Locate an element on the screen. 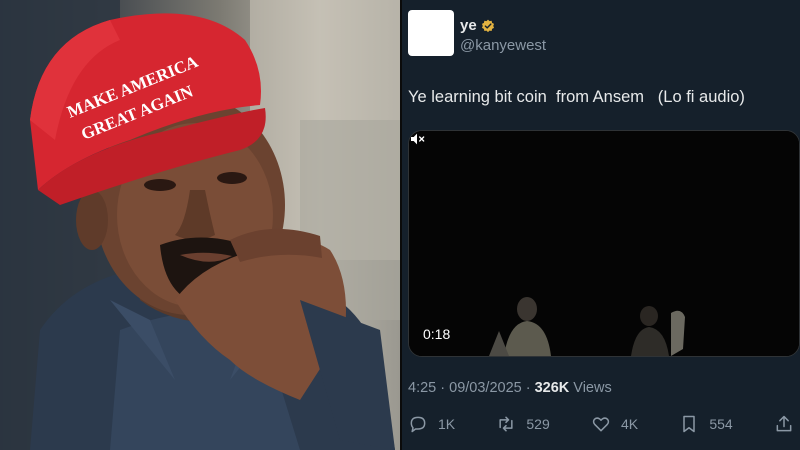 The height and width of the screenshot is (450, 800). repost-icon is located at coordinates (506, 424).